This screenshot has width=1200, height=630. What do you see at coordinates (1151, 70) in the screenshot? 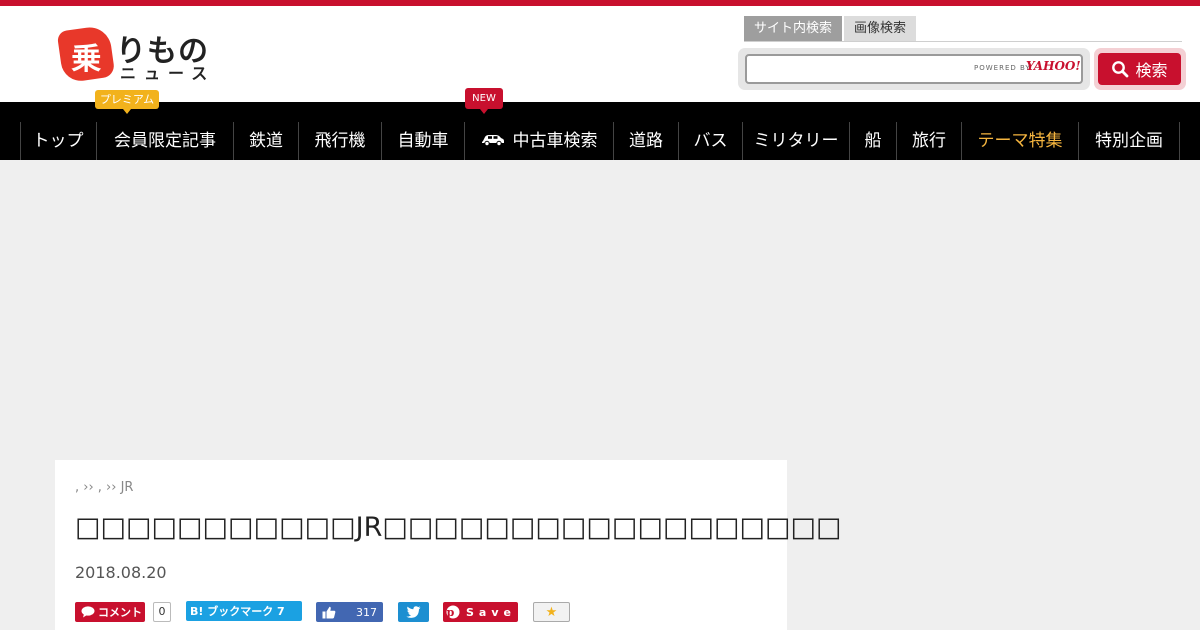
I see `search-button-label: 検索` at bounding box center [1151, 70].